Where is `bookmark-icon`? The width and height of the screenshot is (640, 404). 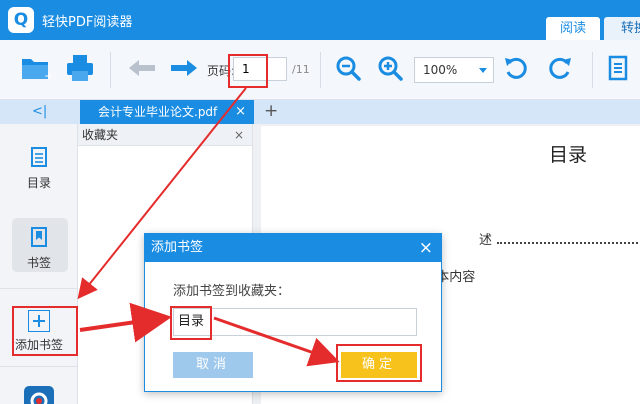
bookmark-icon is located at coordinates (39, 237).